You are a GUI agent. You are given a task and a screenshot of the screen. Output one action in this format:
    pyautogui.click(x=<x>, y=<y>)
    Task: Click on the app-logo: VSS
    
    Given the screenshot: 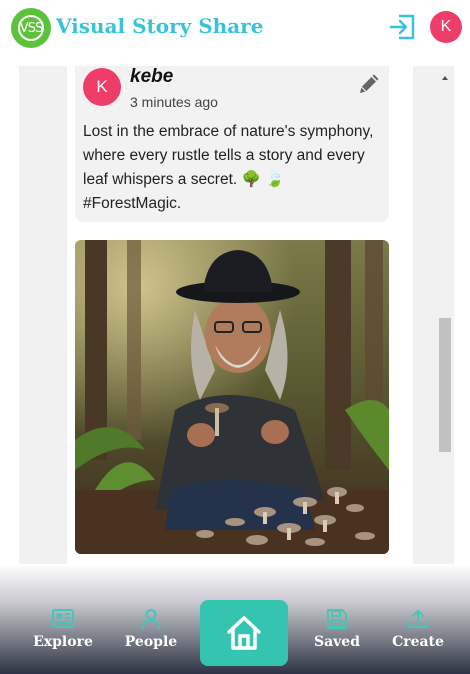 What is the action you would take?
    pyautogui.click(x=31, y=28)
    